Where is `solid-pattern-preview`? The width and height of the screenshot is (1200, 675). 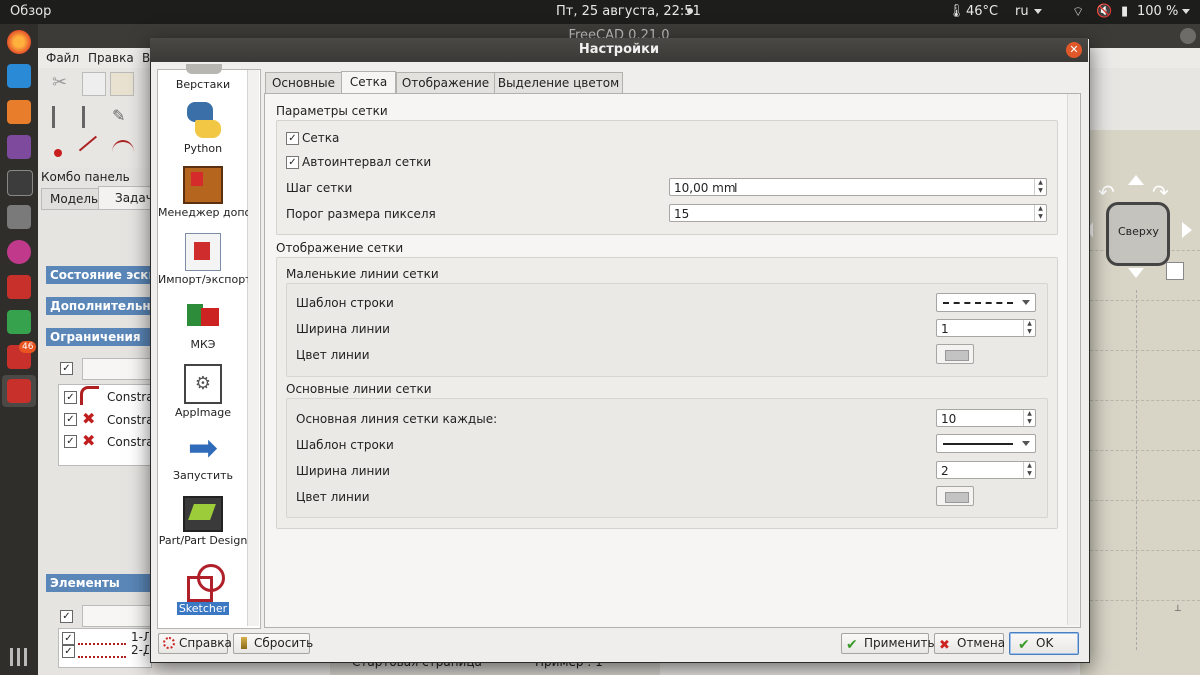 solid-pattern-preview is located at coordinates (978, 444).